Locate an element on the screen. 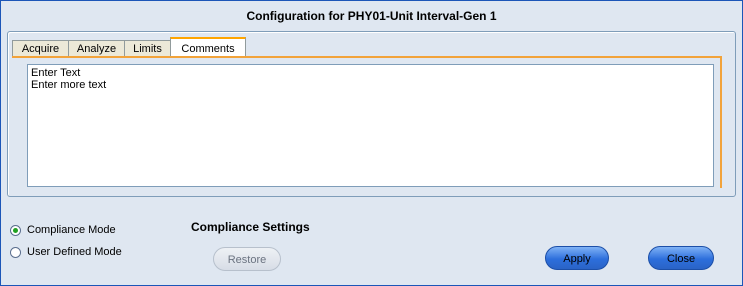 The height and width of the screenshot is (286, 743). radio-selected-icon is located at coordinates (15, 230).